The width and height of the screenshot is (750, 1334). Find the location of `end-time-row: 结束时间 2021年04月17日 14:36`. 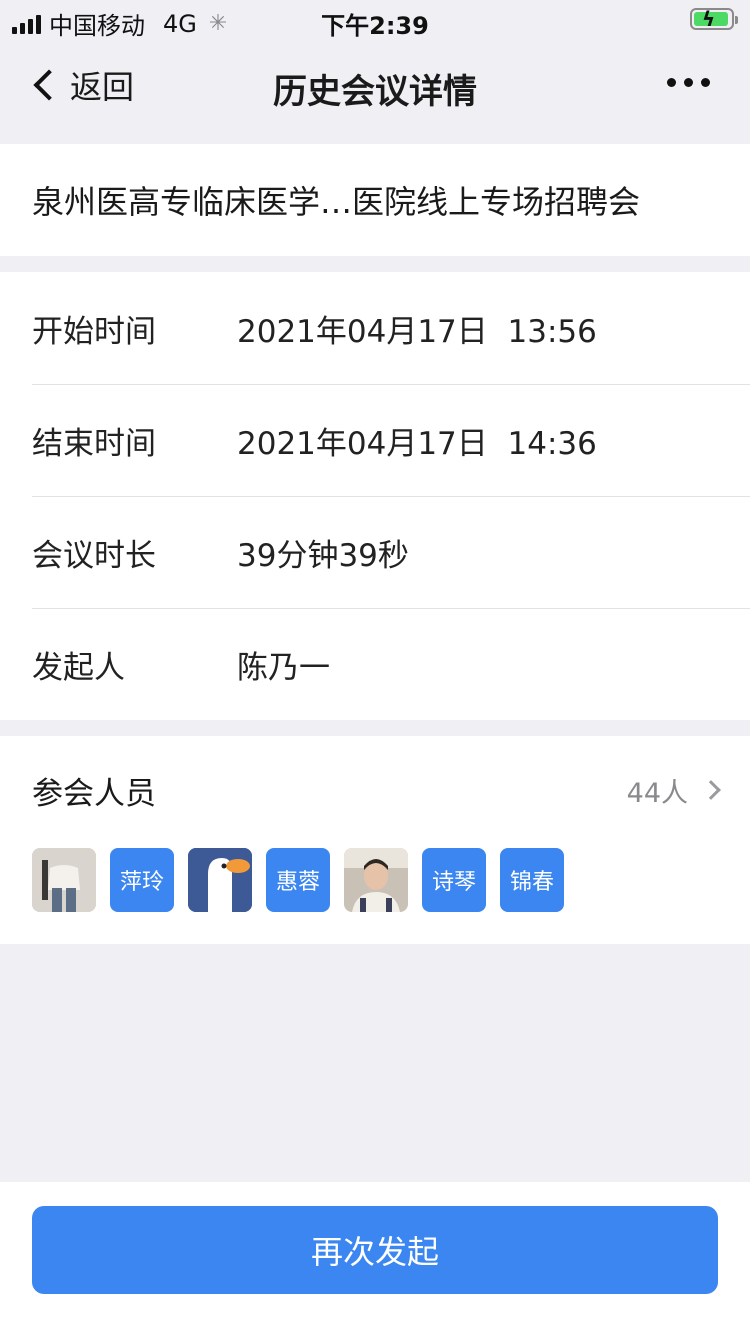

end-time-row: 结束时间 2021年04月17日 14:36 is located at coordinates (375, 440).